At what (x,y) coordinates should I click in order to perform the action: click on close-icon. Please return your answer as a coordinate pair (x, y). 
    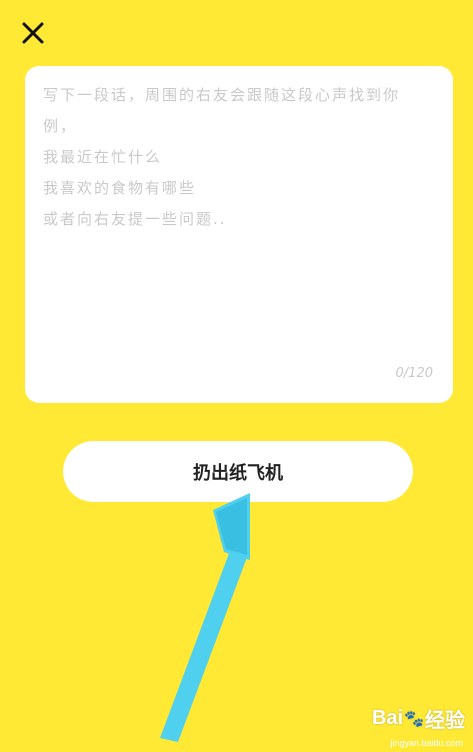
    Looking at the image, I should click on (33, 33).